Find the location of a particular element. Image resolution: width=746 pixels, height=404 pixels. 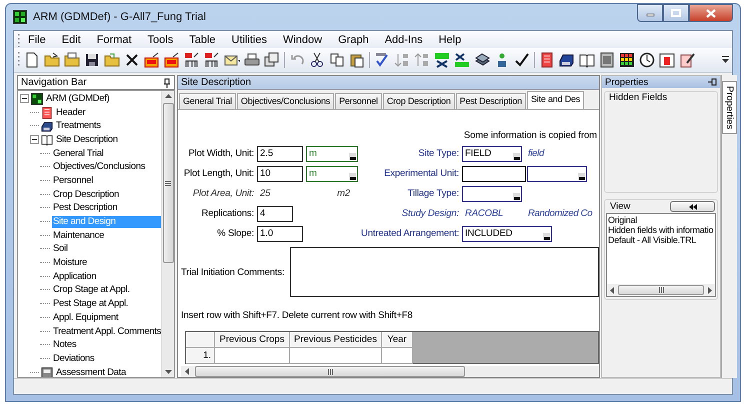

delete-icon is located at coordinates (132, 60).